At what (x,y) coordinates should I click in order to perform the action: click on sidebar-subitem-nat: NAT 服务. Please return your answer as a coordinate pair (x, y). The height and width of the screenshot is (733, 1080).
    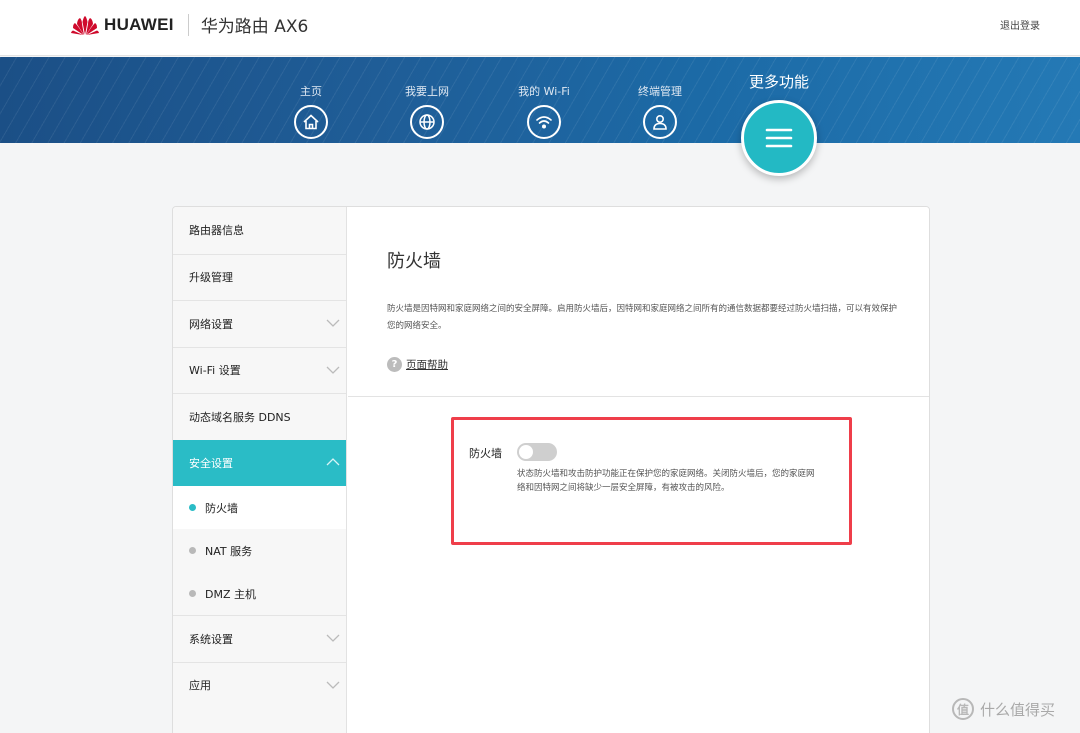
    Looking at the image, I should click on (259, 550).